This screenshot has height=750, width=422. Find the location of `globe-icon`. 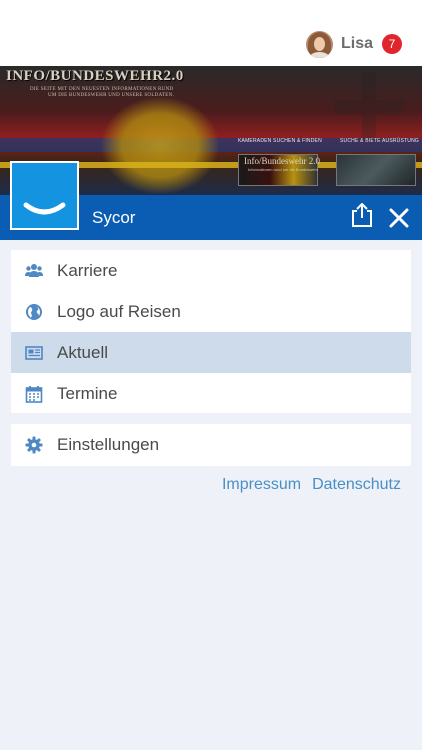

globe-icon is located at coordinates (34, 312).